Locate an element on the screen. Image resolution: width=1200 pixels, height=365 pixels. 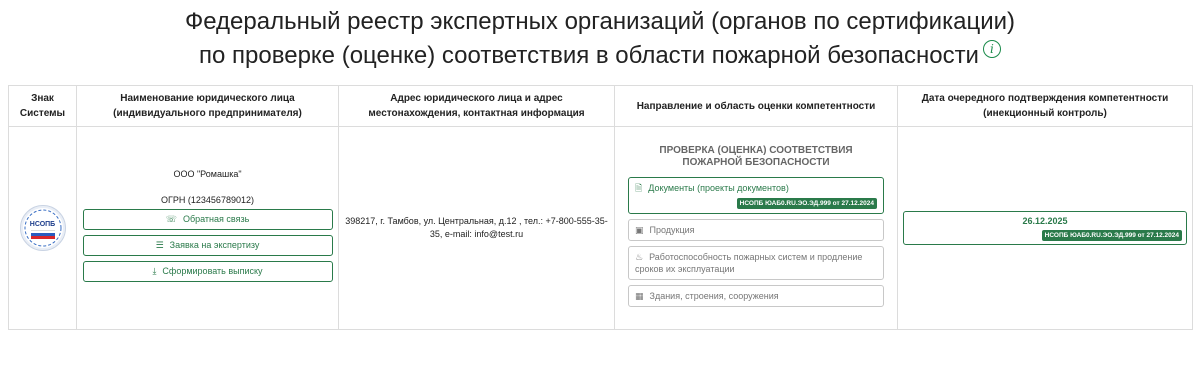
area-card-products: ▣ Продукция is located at coordinates (756, 229).